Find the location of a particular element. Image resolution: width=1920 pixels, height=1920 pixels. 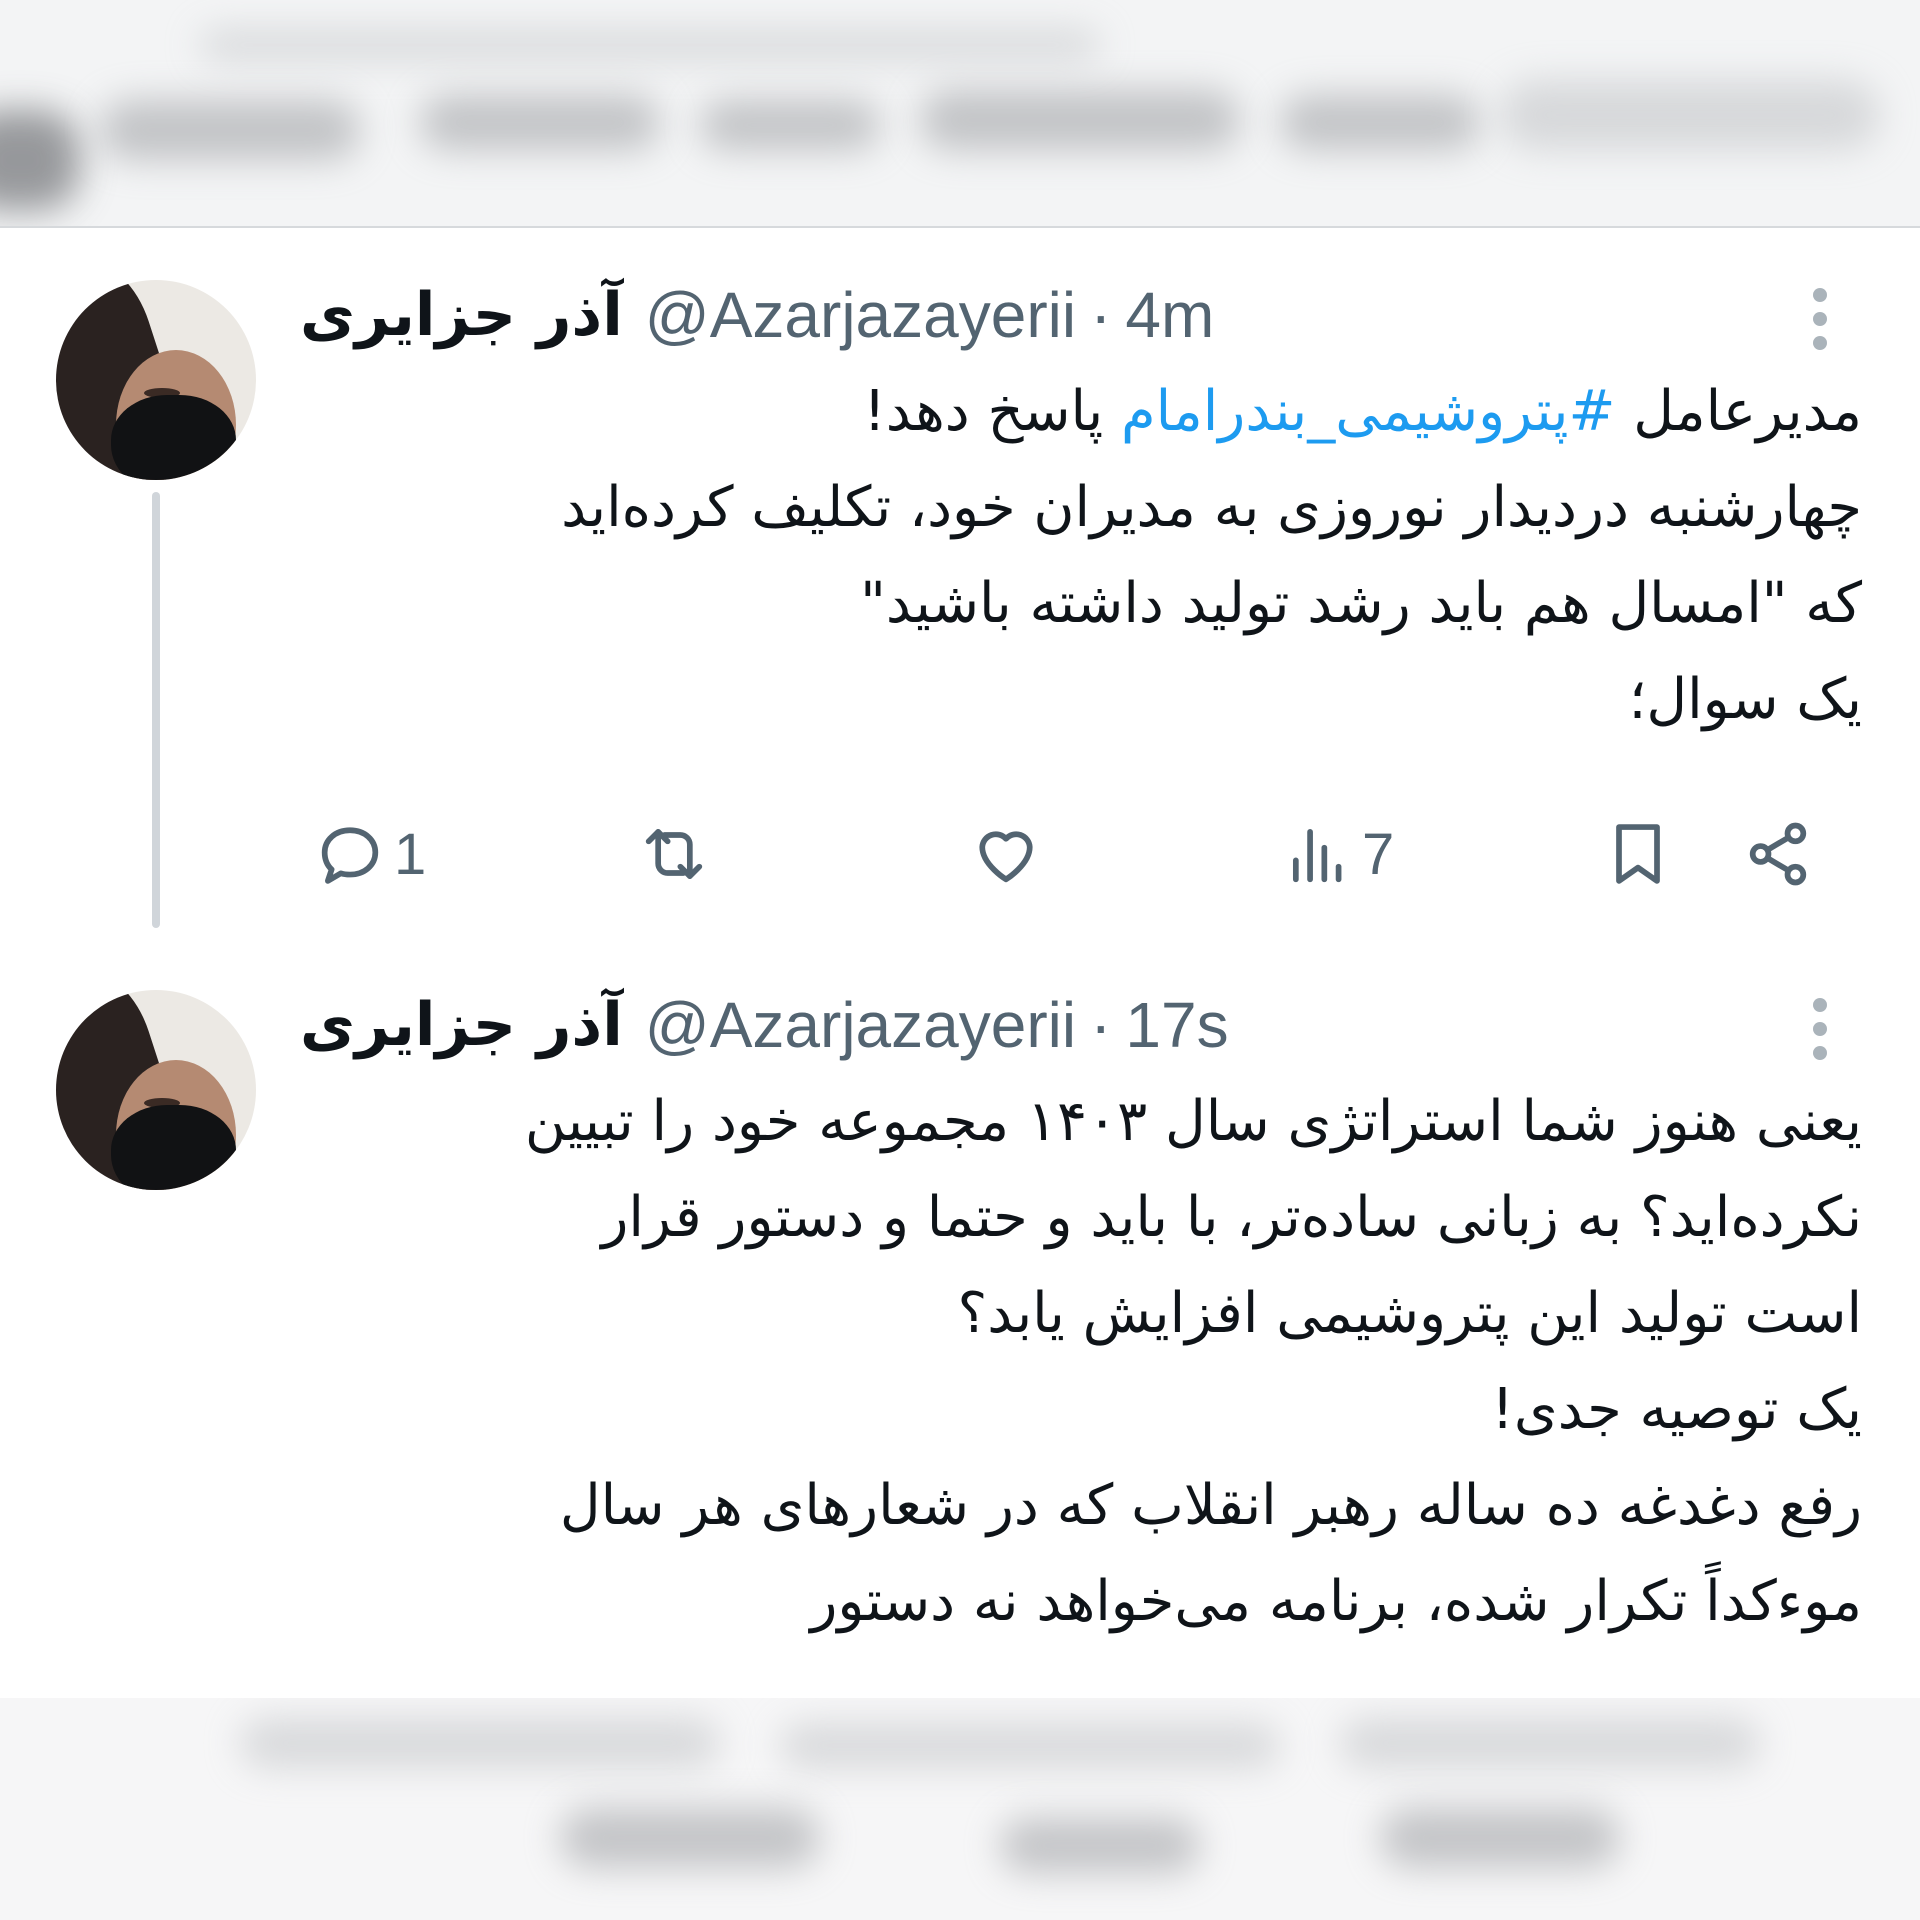

retweet-button is located at coordinates (674, 854).